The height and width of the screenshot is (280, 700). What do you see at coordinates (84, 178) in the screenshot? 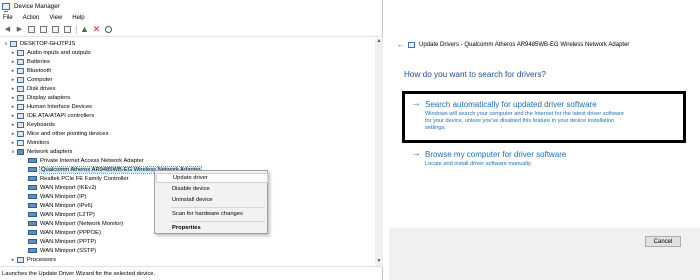
I see `adapter-label: Realtek PCIe FE Family Controller` at bounding box center [84, 178].